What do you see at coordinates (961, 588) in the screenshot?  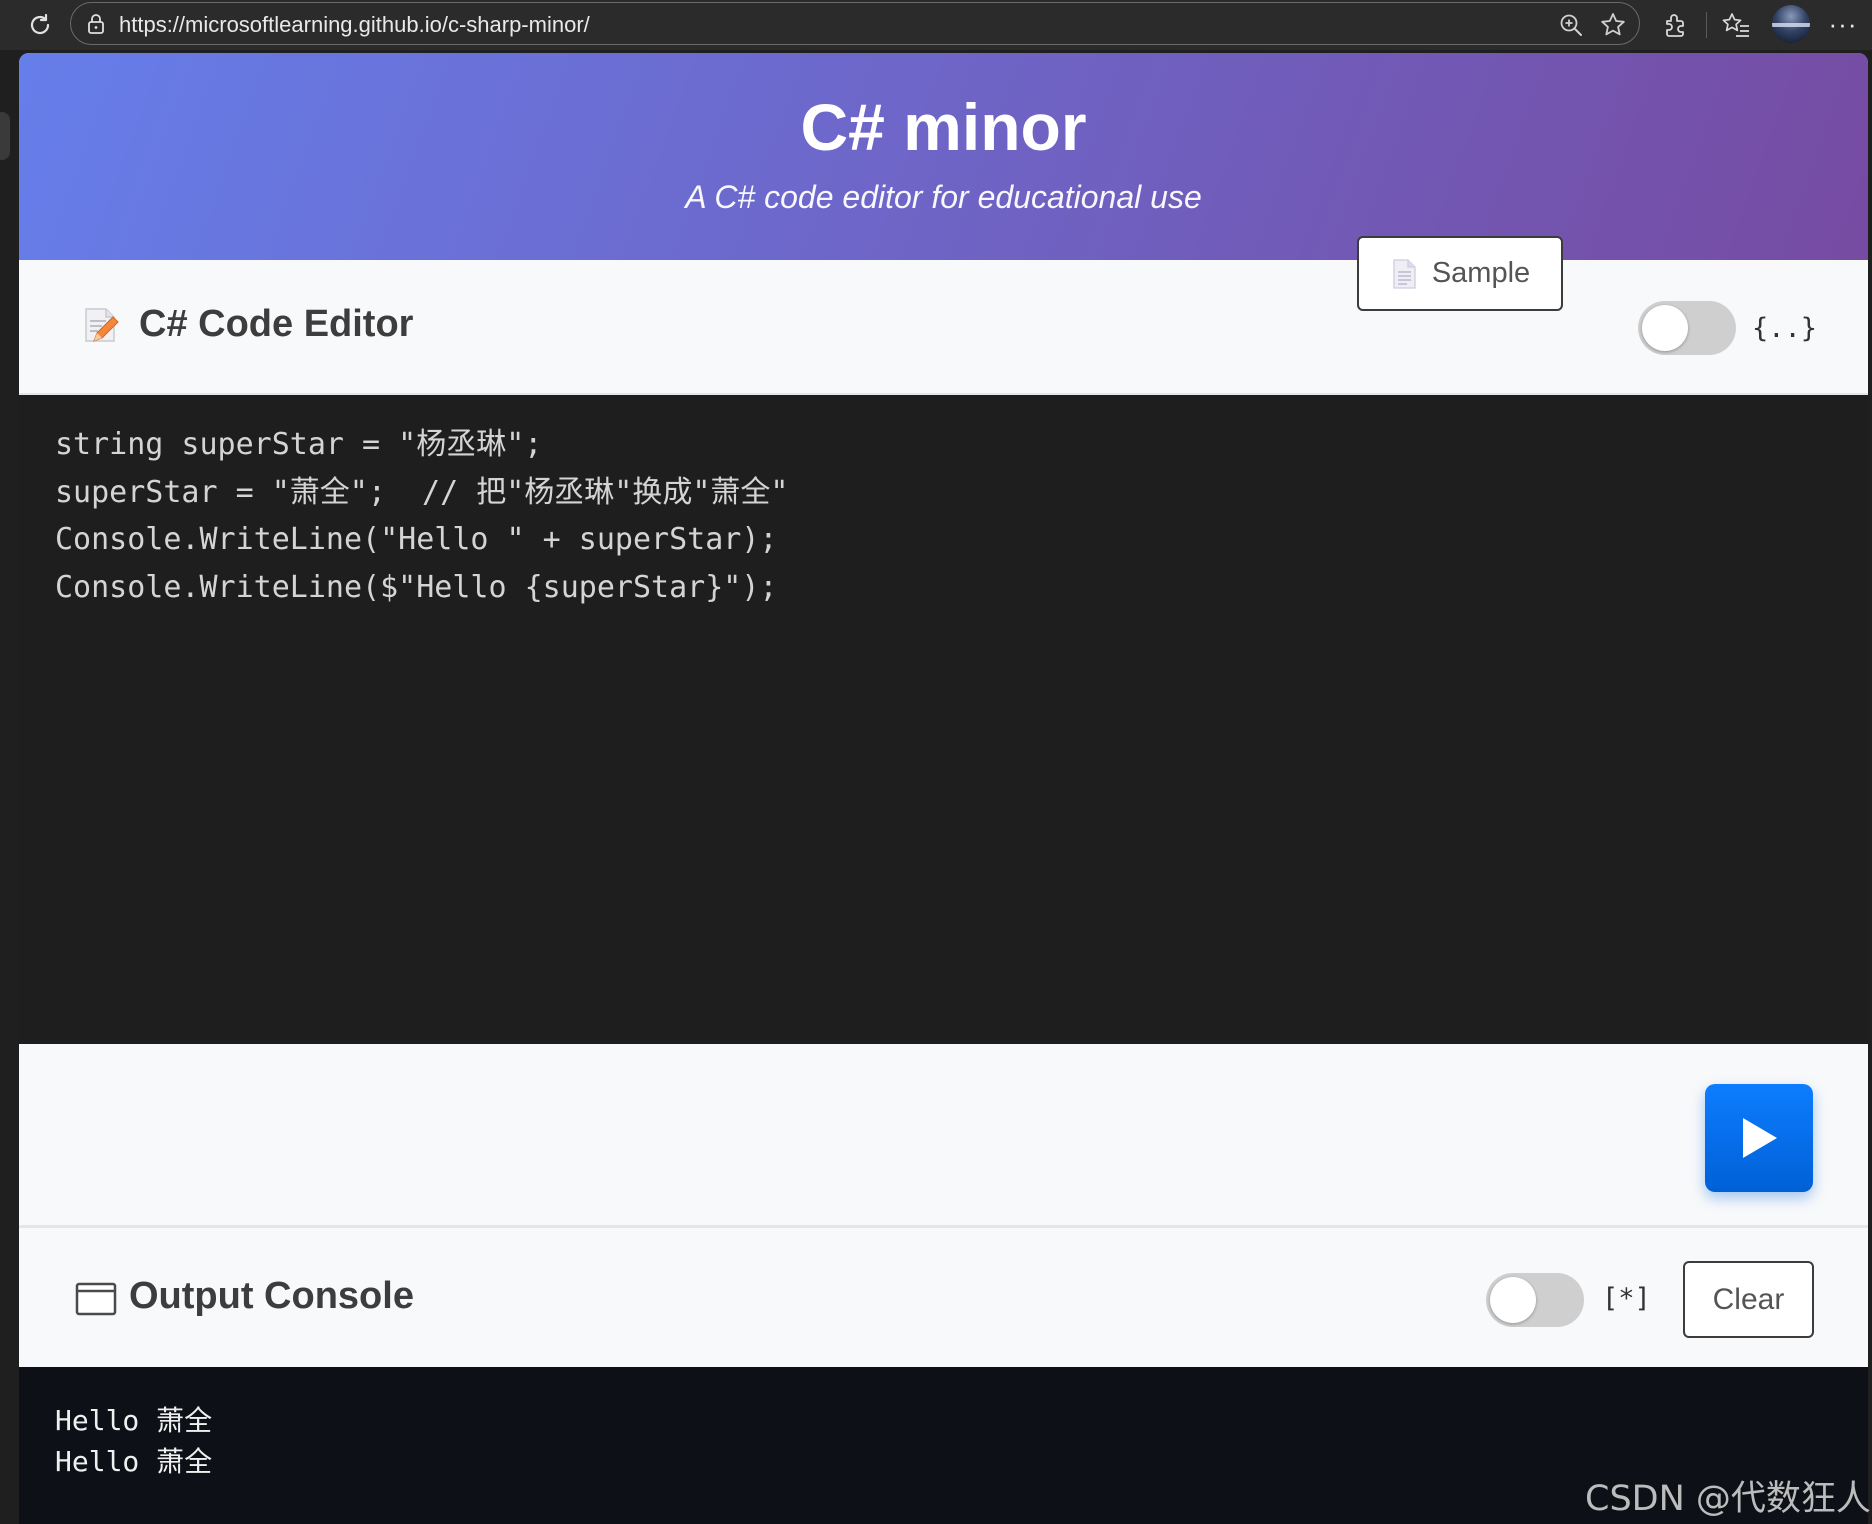 I see `code-line: Console.WriteLine($"Hello {superStar}");` at bounding box center [961, 588].